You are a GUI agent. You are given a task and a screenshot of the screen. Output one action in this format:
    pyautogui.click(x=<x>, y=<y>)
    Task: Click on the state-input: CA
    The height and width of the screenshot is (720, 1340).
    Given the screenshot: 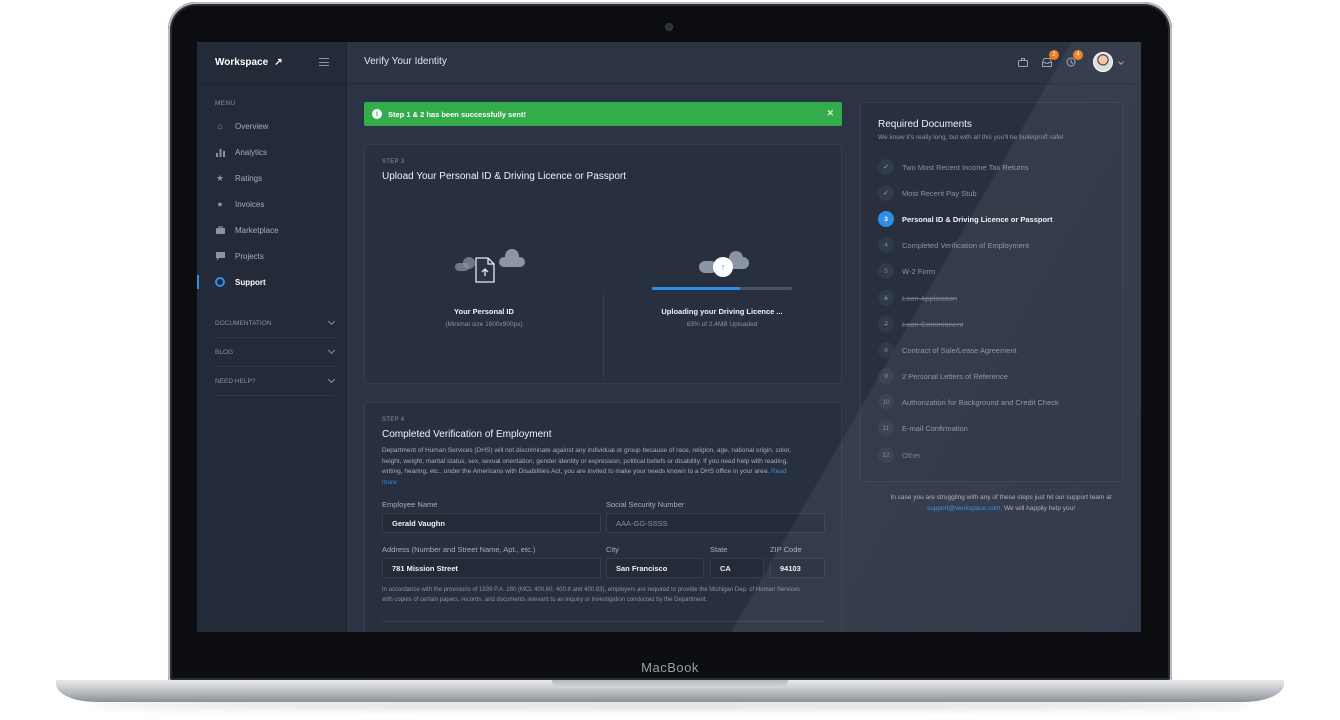 What is the action you would take?
    pyautogui.click(x=737, y=568)
    